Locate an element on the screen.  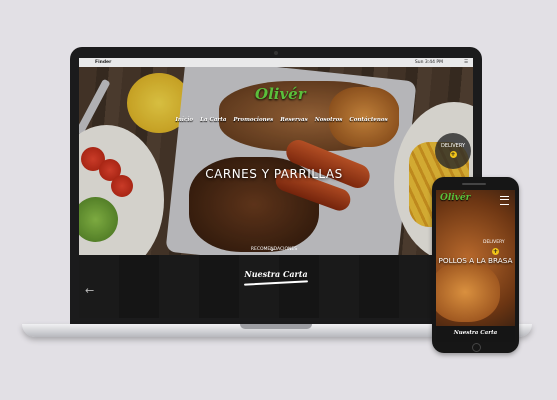
delivery-label: DELIVERY is located at coordinates (453, 146).